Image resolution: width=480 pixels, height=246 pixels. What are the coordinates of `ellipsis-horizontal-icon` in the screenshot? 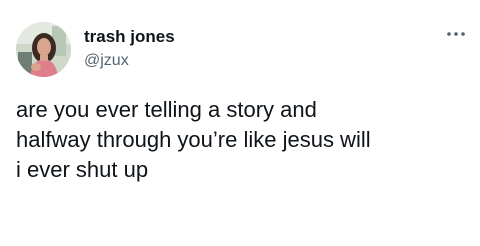 It's located at (456, 34).